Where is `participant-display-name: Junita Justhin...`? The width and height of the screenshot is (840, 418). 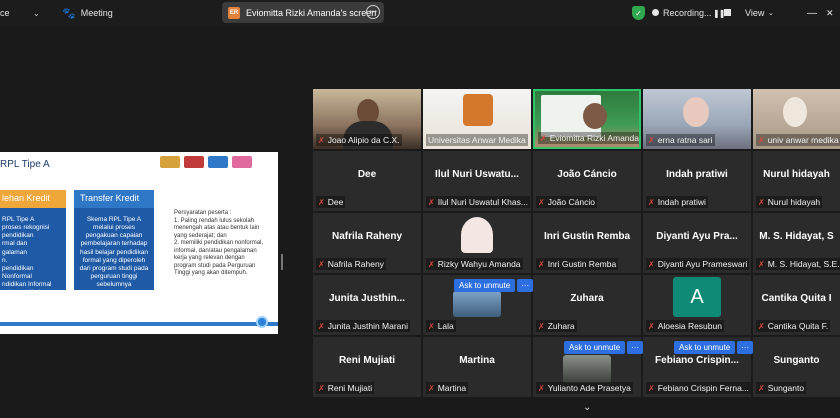
participant-display-name: Junita Justhin... is located at coordinates (367, 298).